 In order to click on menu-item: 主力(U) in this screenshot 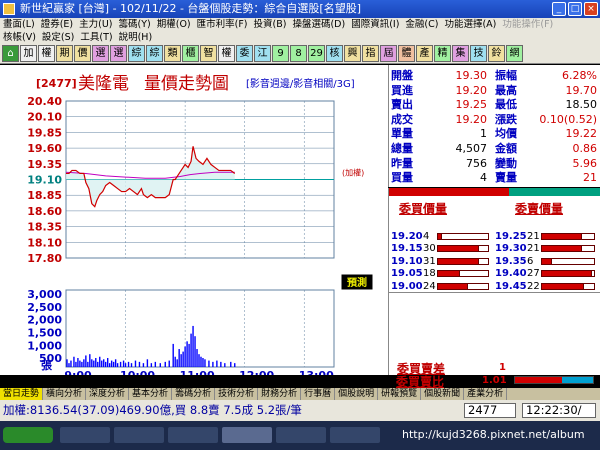, I will do `click(95, 24)`.